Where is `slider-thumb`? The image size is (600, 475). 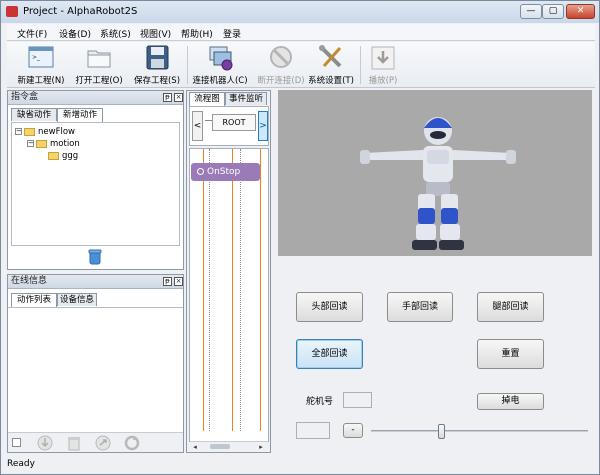 slider-thumb is located at coordinates (441, 431).